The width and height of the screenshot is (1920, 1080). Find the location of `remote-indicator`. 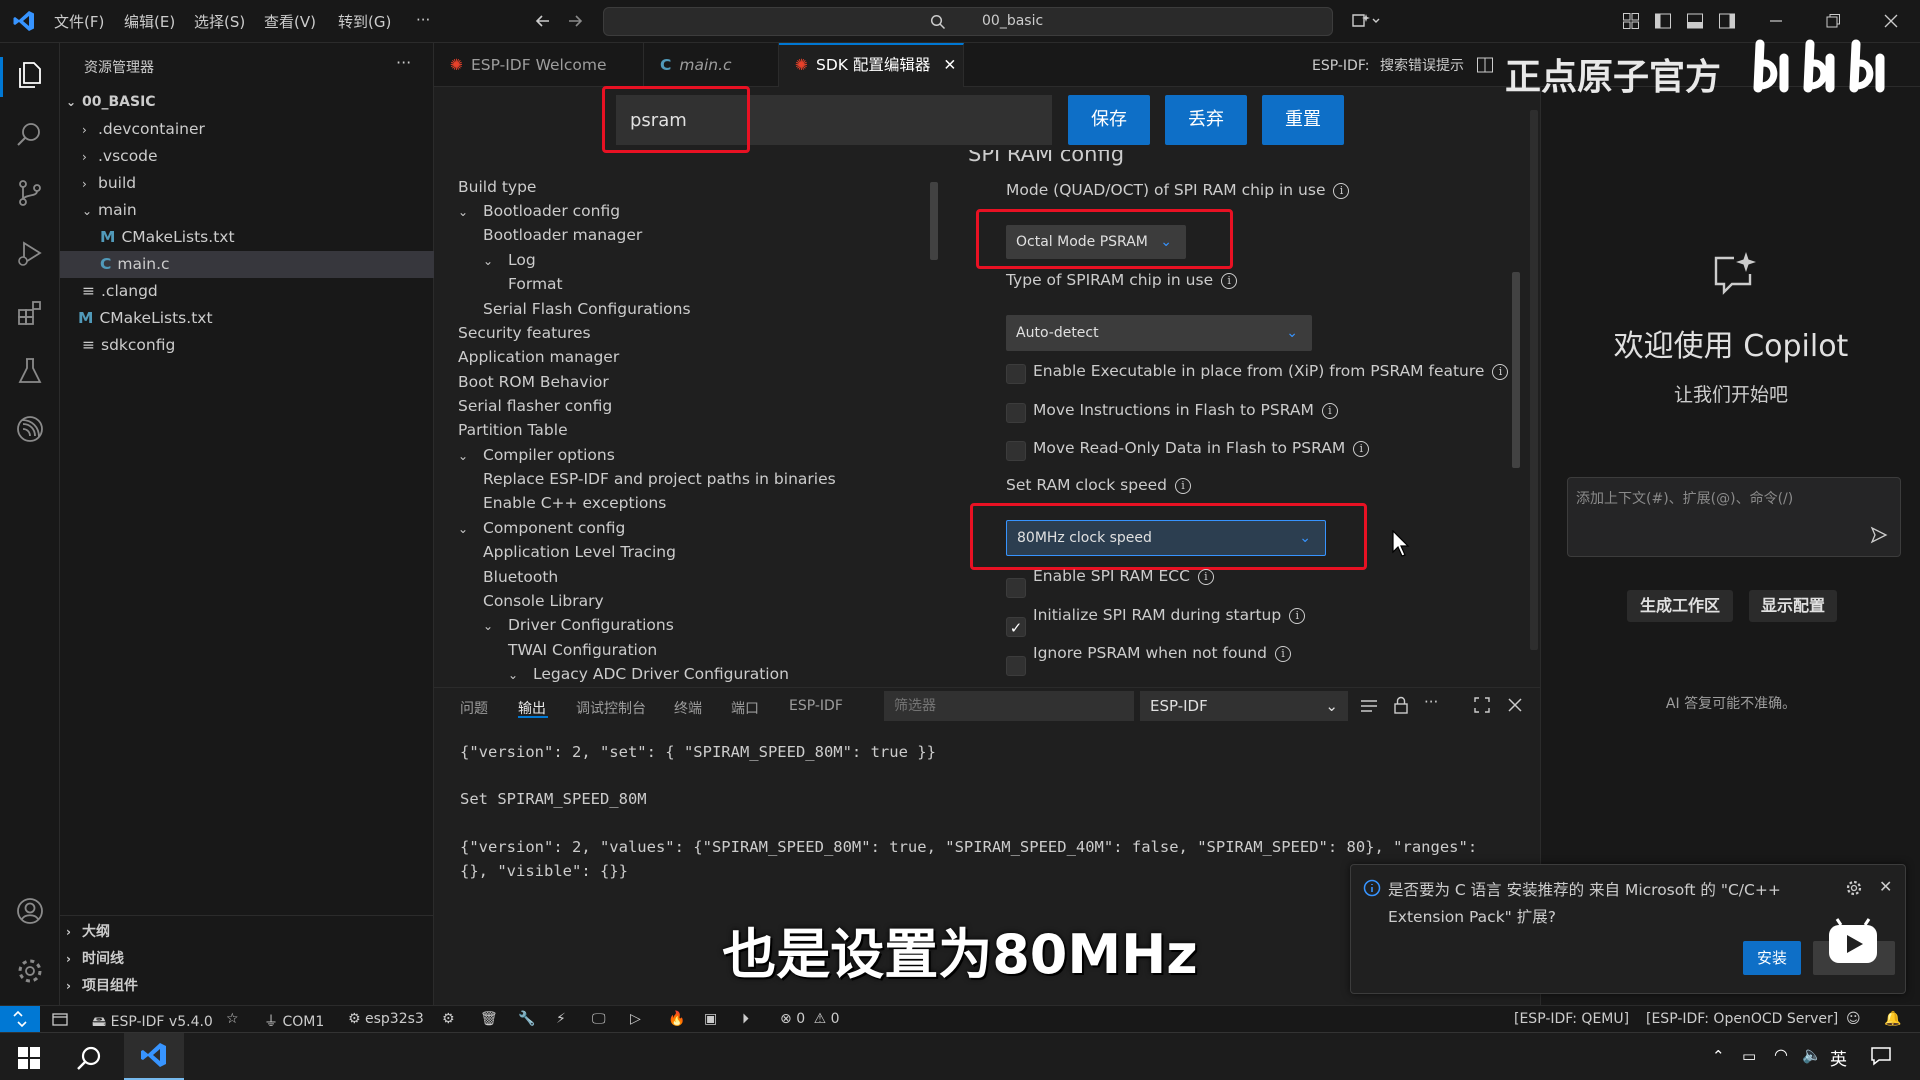

remote-indicator is located at coordinates (20, 1019).